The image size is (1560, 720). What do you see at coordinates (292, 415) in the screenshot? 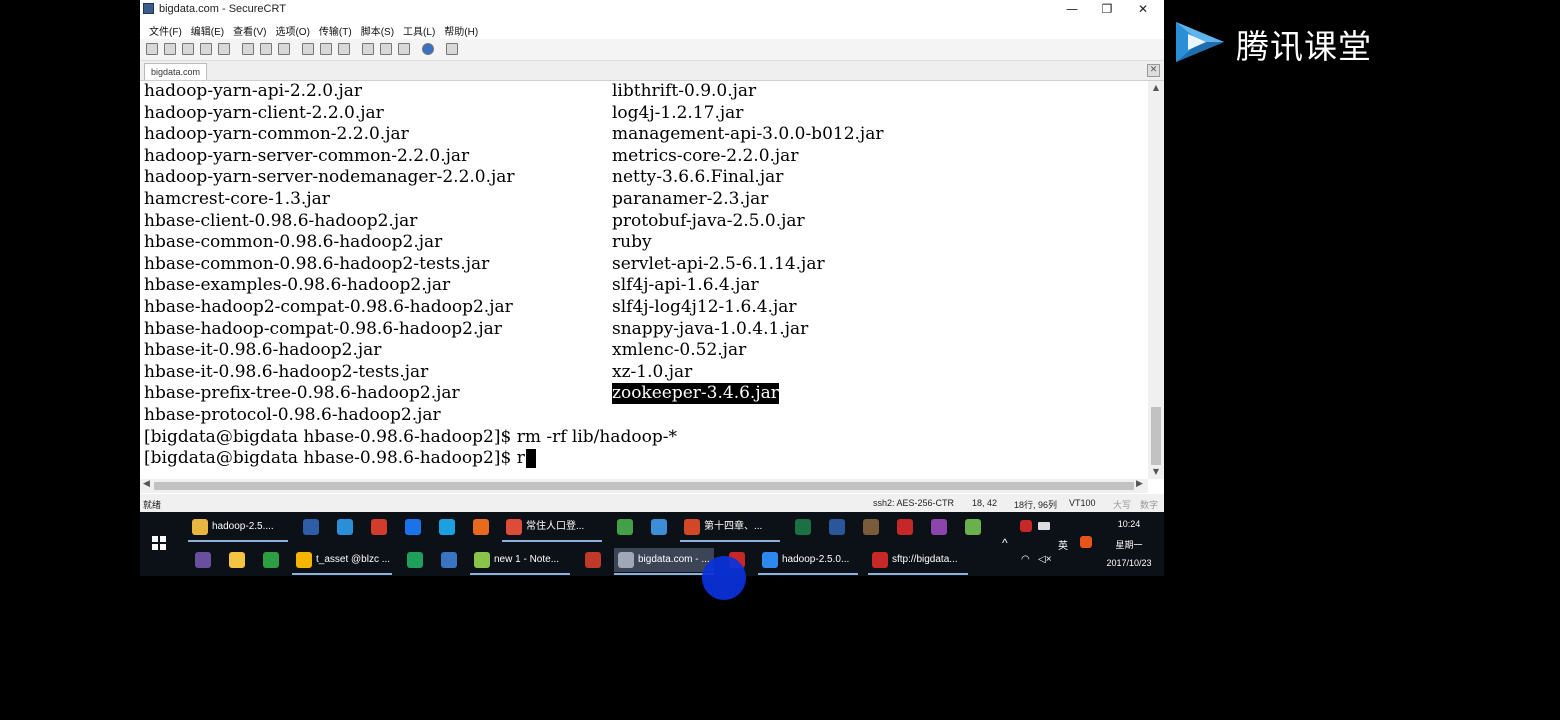
I see `terminal-line: hbase-protocol-0.98.6-hadoop2.jar` at bounding box center [292, 415].